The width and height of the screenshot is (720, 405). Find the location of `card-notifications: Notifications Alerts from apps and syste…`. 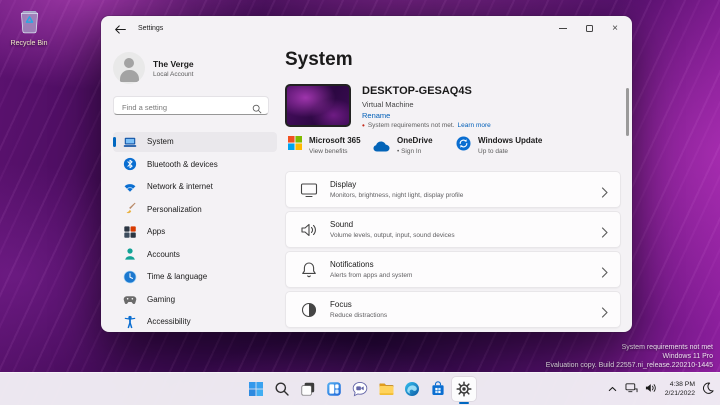

card-notifications: Notifications Alerts from apps and syste… is located at coordinates (453, 269).